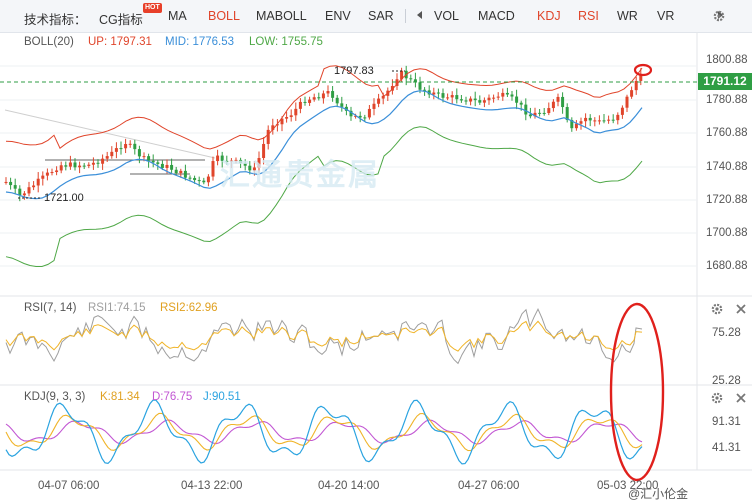 The height and width of the screenshot is (503, 752). What do you see at coordinates (726, 333) in the screenshot?
I see `rsi-tick: 75.28` at bounding box center [726, 333].